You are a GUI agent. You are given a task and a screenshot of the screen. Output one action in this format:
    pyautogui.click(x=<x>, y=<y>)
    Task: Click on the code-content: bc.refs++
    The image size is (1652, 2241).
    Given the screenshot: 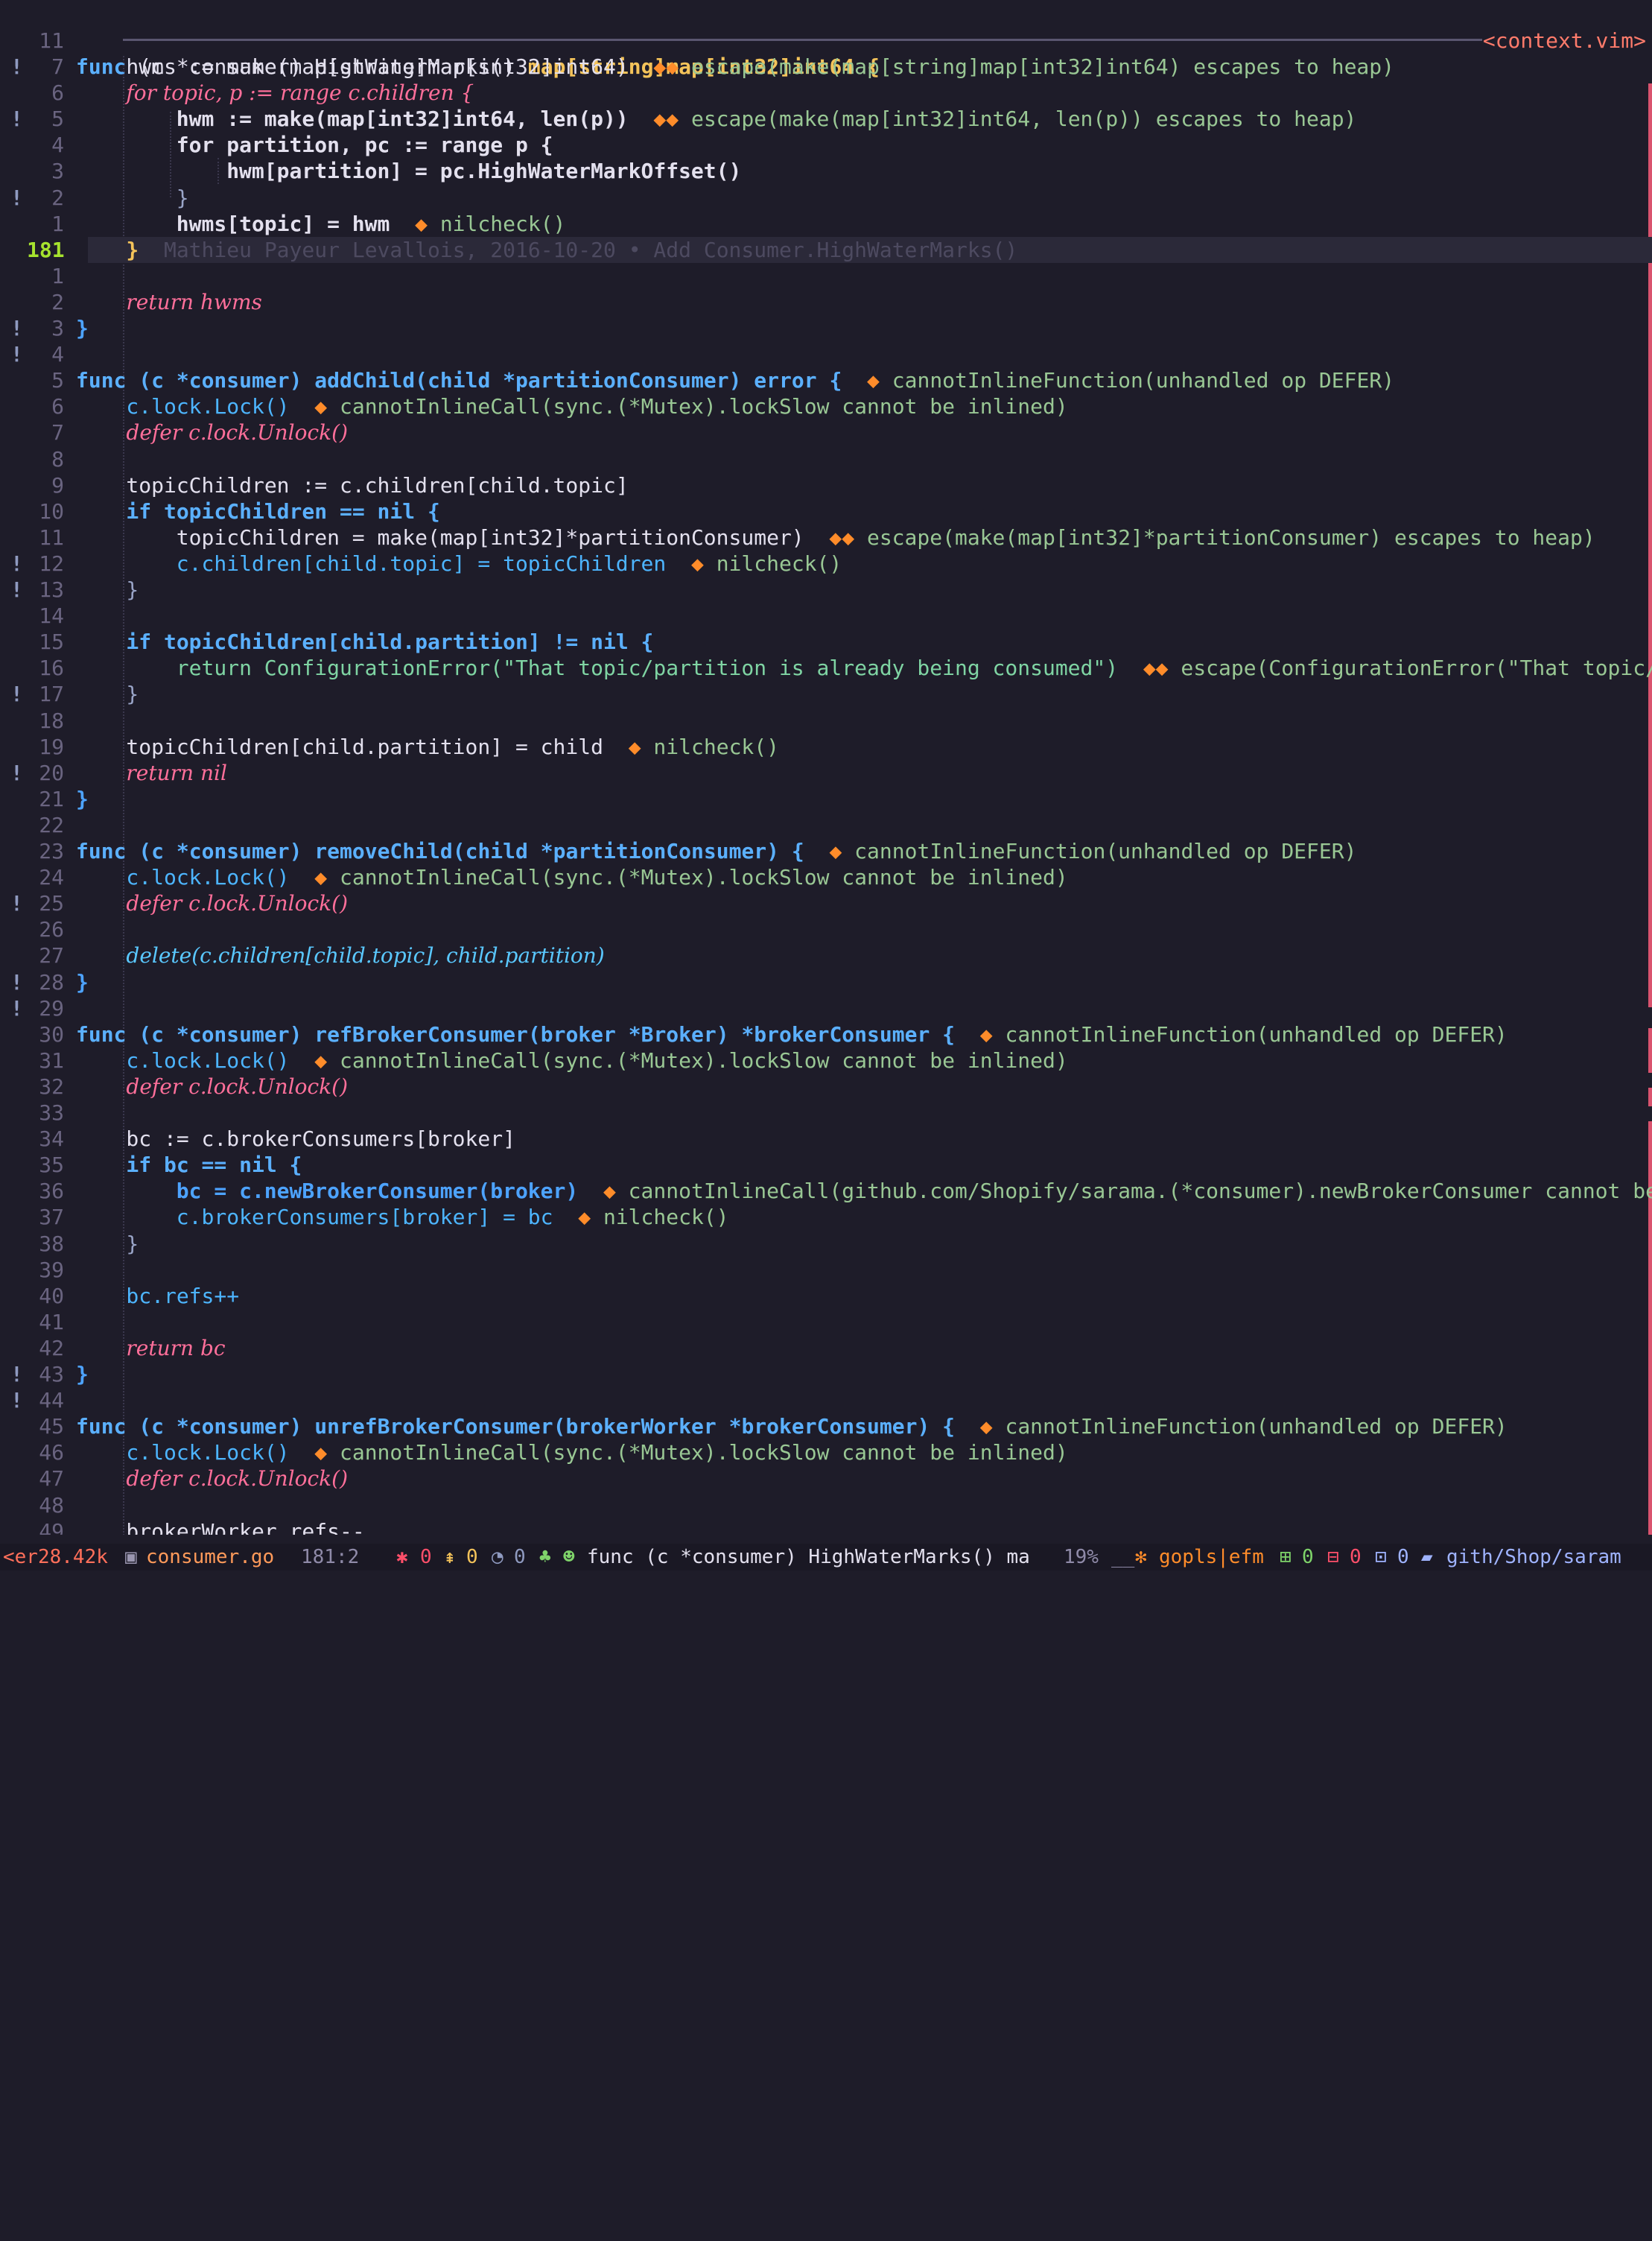 What is the action you would take?
    pyautogui.click(x=183, y=1295)
    